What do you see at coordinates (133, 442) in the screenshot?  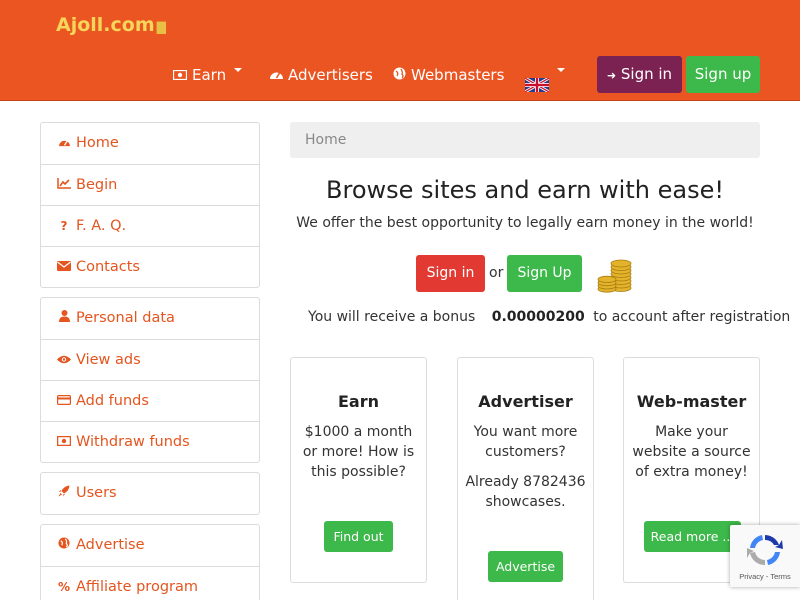 I see `sidebar-item-label: Withdraw funds` at bounding box center [133, 442].